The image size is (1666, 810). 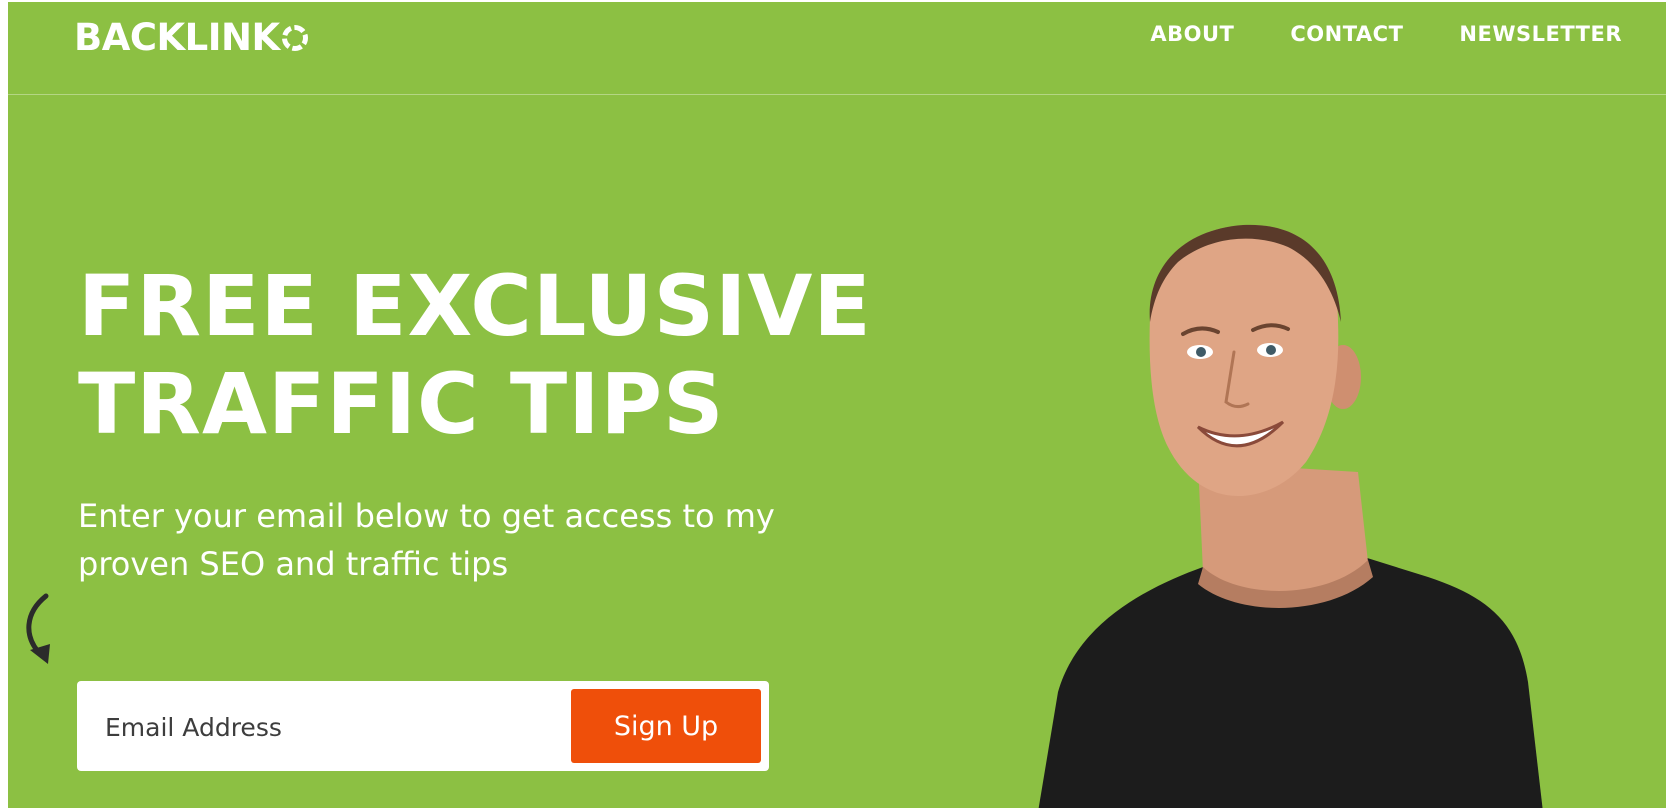 What do you see at coordinates (177, 37) in the screenshot?
I see `logo-text: BACKLINK` at bounding box center [177, 37].